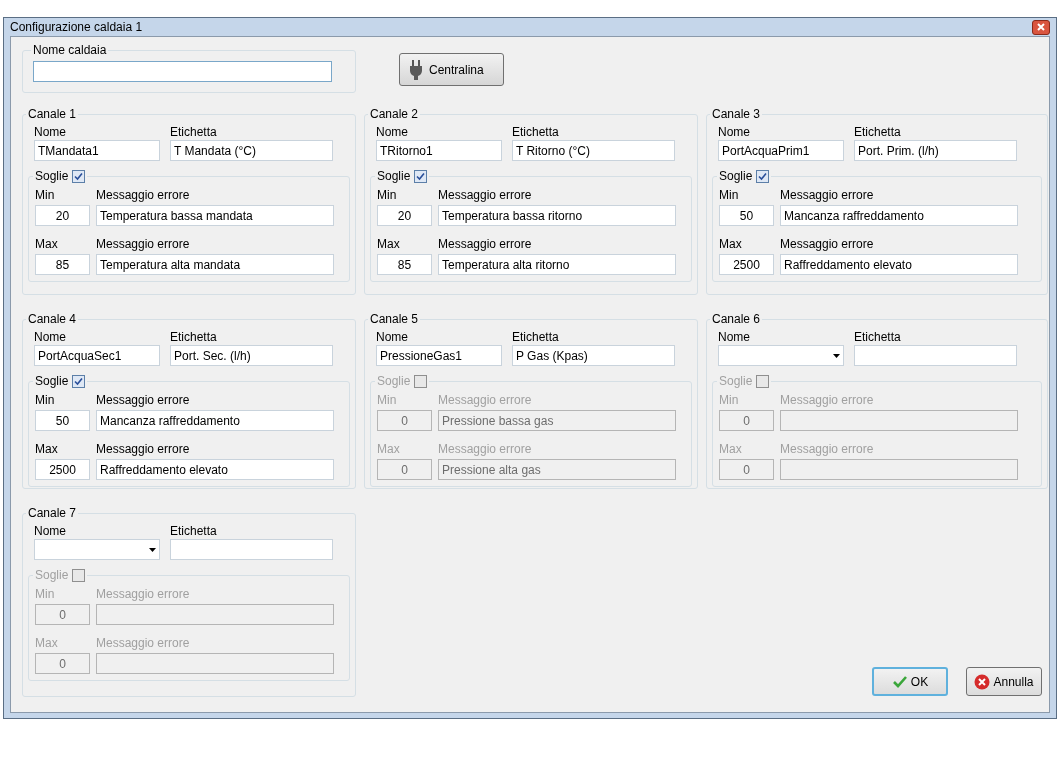 The width and height of the screenshot is (1060, 760). Describe the element at coordinates (182, 71) in the screenshot. I see `boiler-name-field` at that location.